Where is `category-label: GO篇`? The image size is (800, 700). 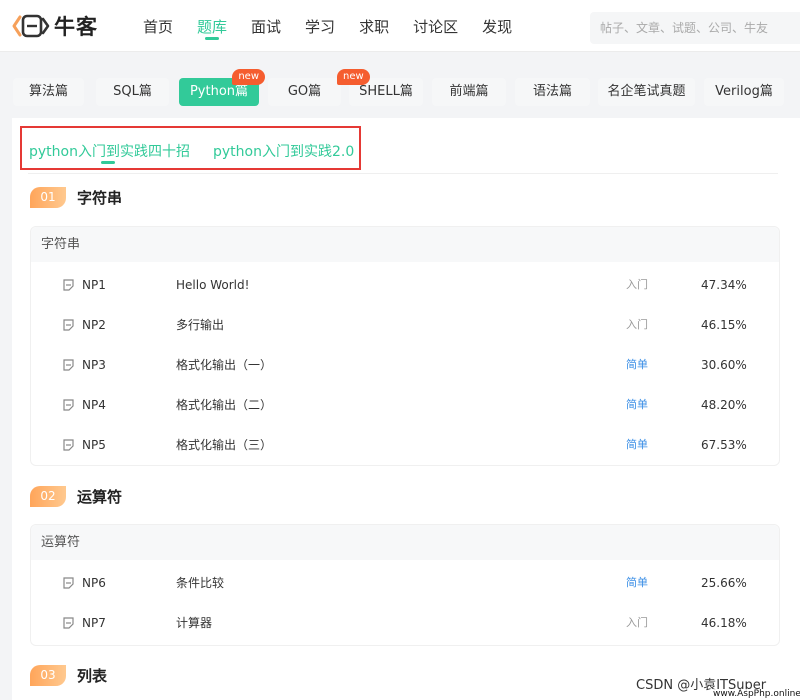
category-label: GO篇 is located at coordinates (304, 91).